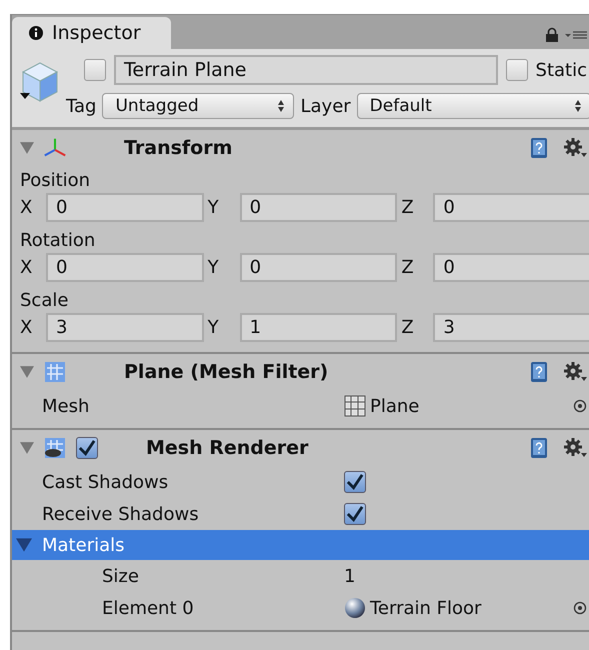 The image size is (589, 650). Describe the element at coordinates (178, 148) in the screenshot. I see `component-title: Transform` at that location.